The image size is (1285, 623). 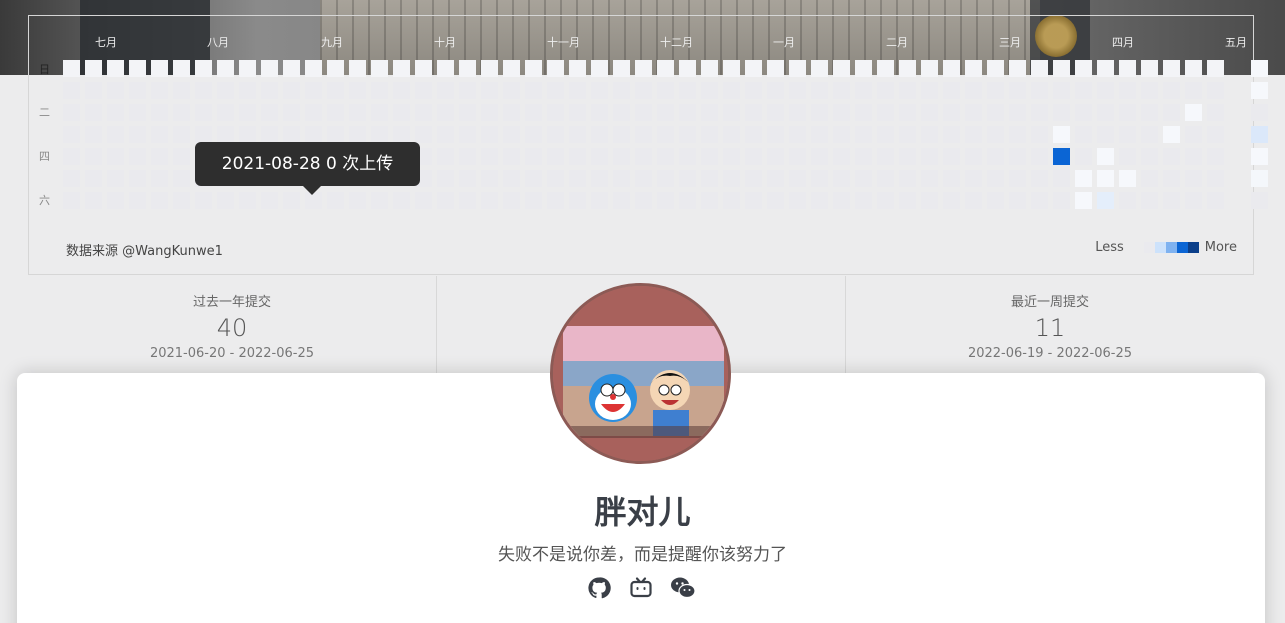 What do you see at coordinates (640, 373) in the screenshot?
I see `avatar` at bounding box center [640, 373].